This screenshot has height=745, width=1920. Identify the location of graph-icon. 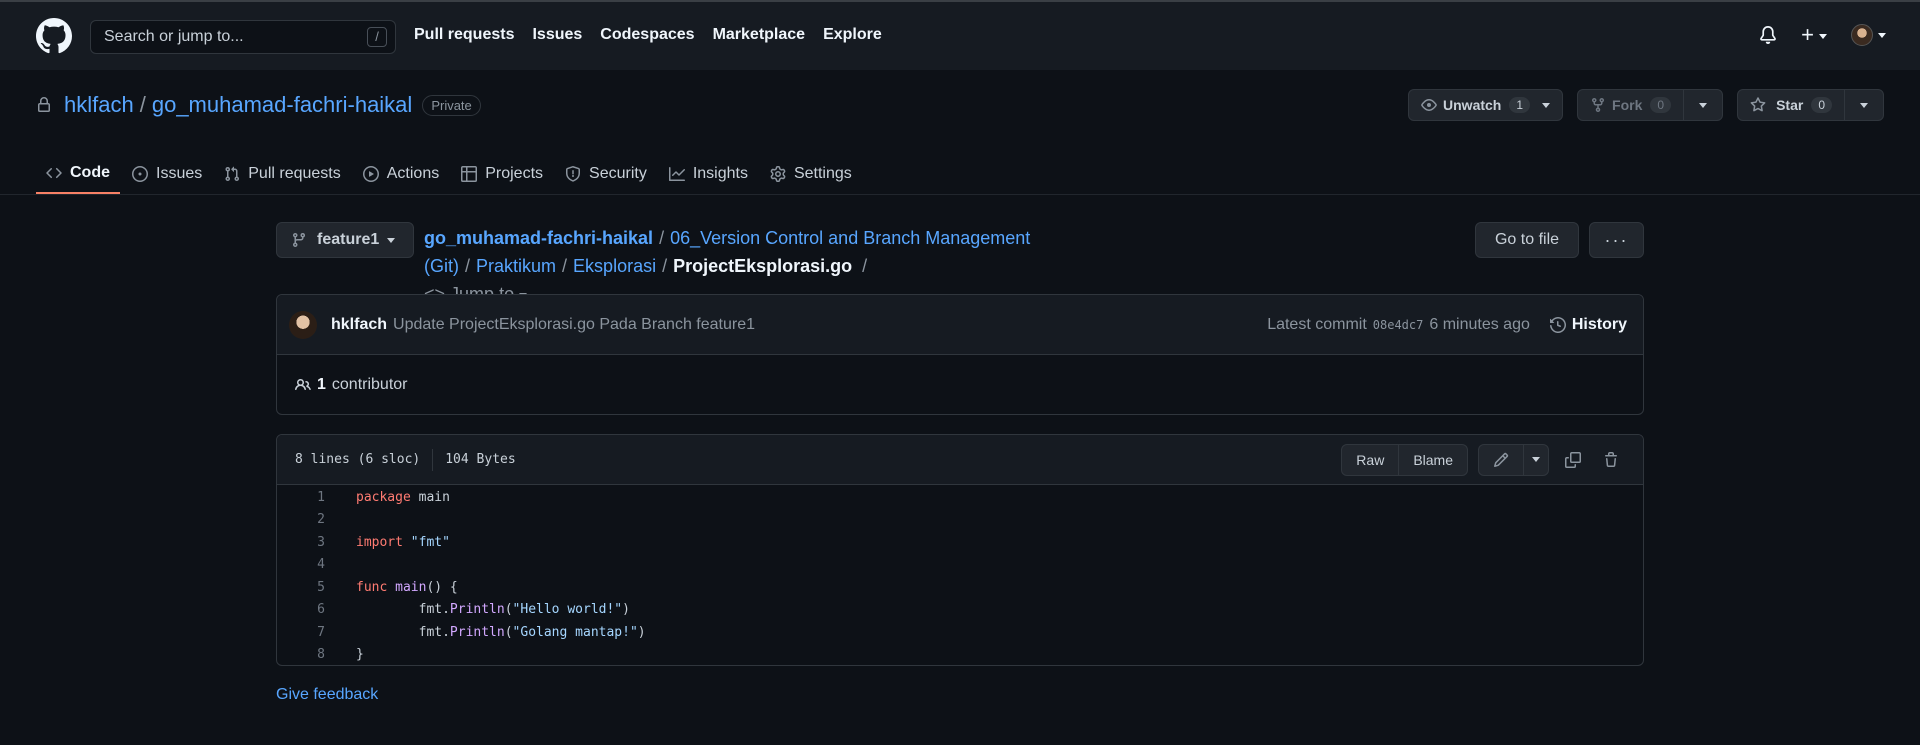
(676, 174).